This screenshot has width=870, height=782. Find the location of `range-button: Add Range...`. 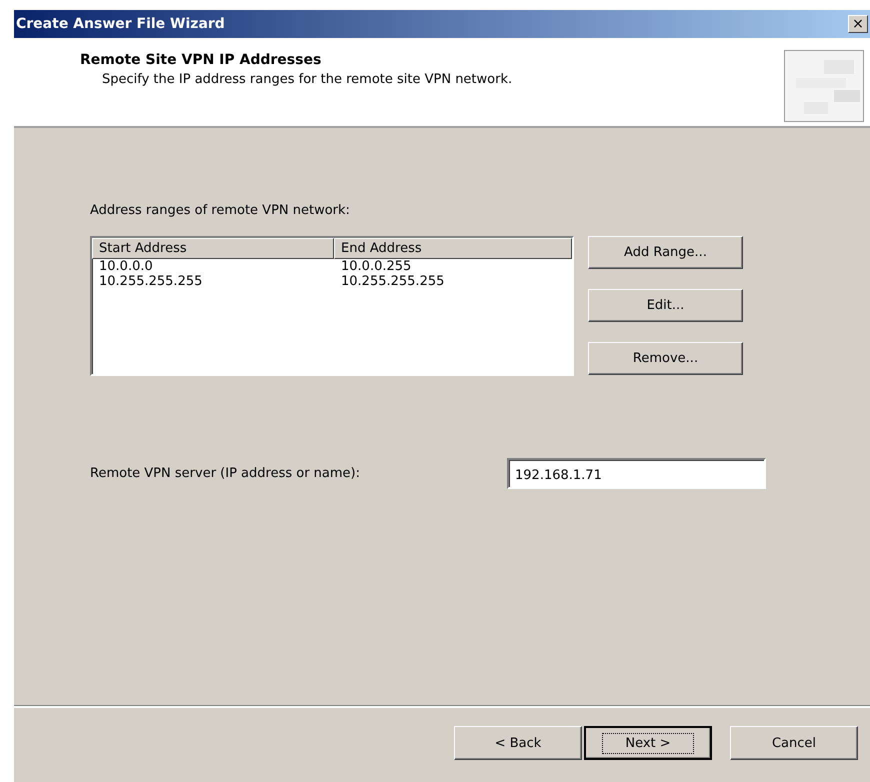

range-button: Add Range... is located at coordinates (665, 252).